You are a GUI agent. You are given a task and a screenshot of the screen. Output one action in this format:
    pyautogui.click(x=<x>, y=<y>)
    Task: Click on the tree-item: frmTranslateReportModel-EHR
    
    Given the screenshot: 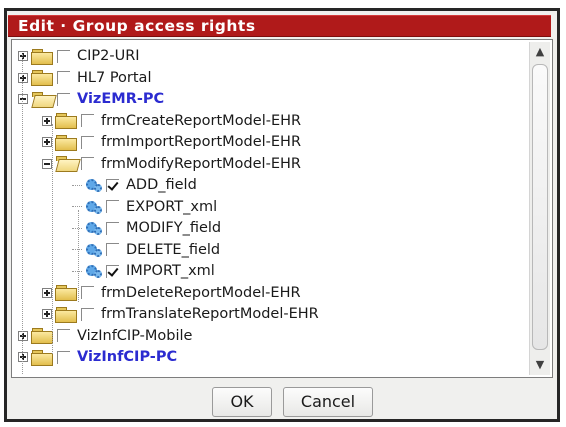 What is the action you would take?
    pyautogui.click(x=180, y=314)
    